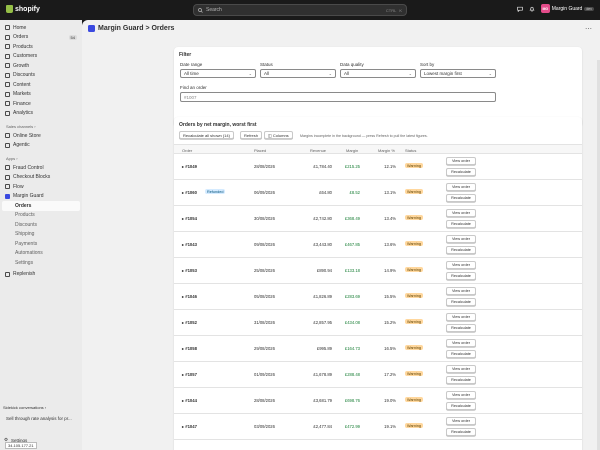 This screenshot has height=450, width=600. I want to click on date-range-select: All time ⌄, so click(218, 73).